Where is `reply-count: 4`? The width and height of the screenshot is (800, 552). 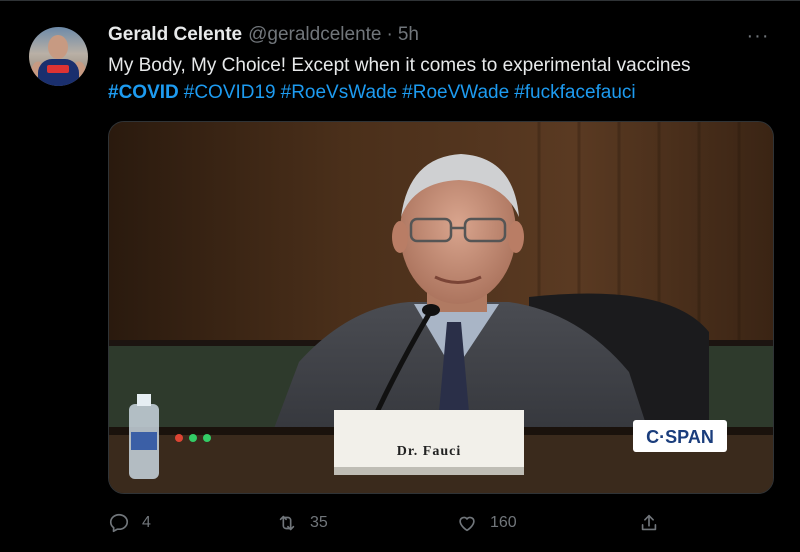 reply-count: 4 is located at coordinates (146, 522).